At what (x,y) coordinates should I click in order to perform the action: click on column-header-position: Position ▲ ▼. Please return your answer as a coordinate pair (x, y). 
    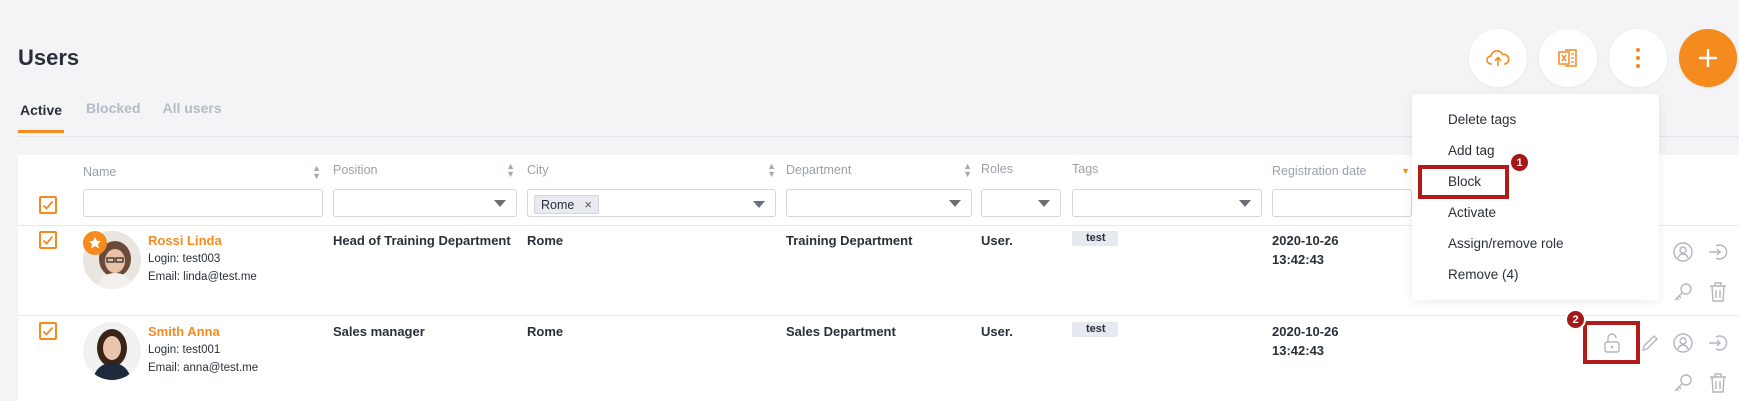
    Looking at the image, I should click on (424, 170).